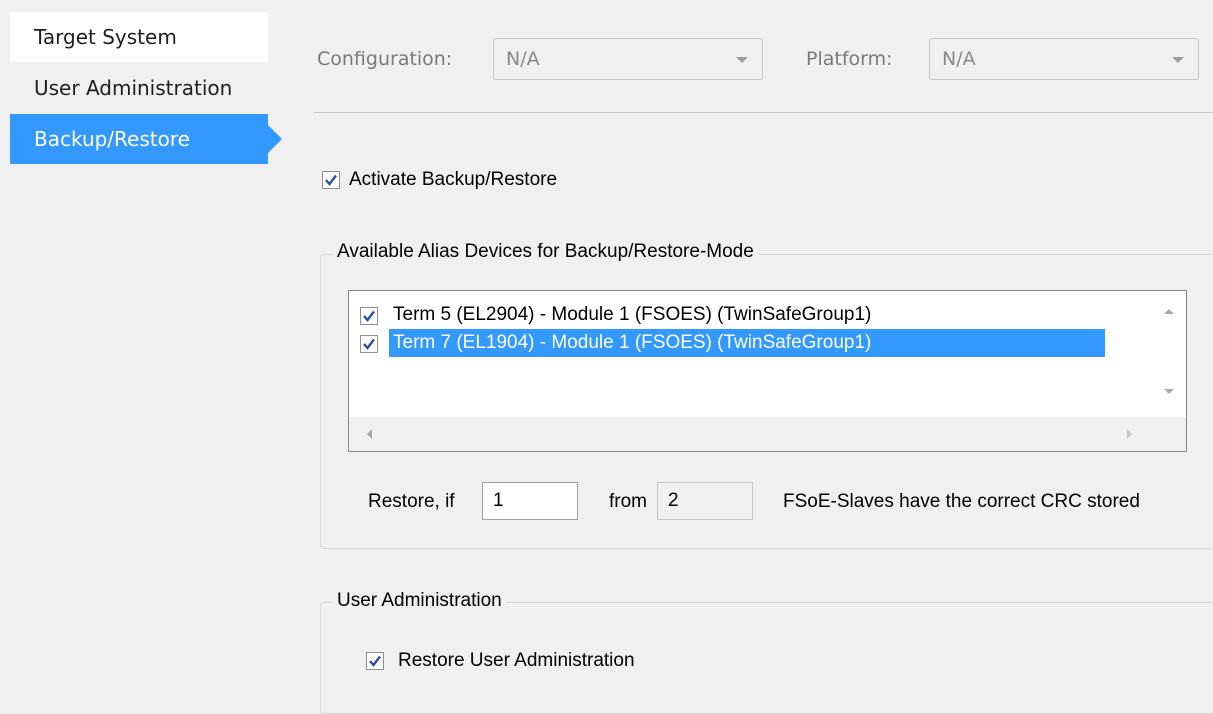 This screenshot has height=714, width=1213. I want to click on restore-user-administration-checkbox, so click(375, 661).